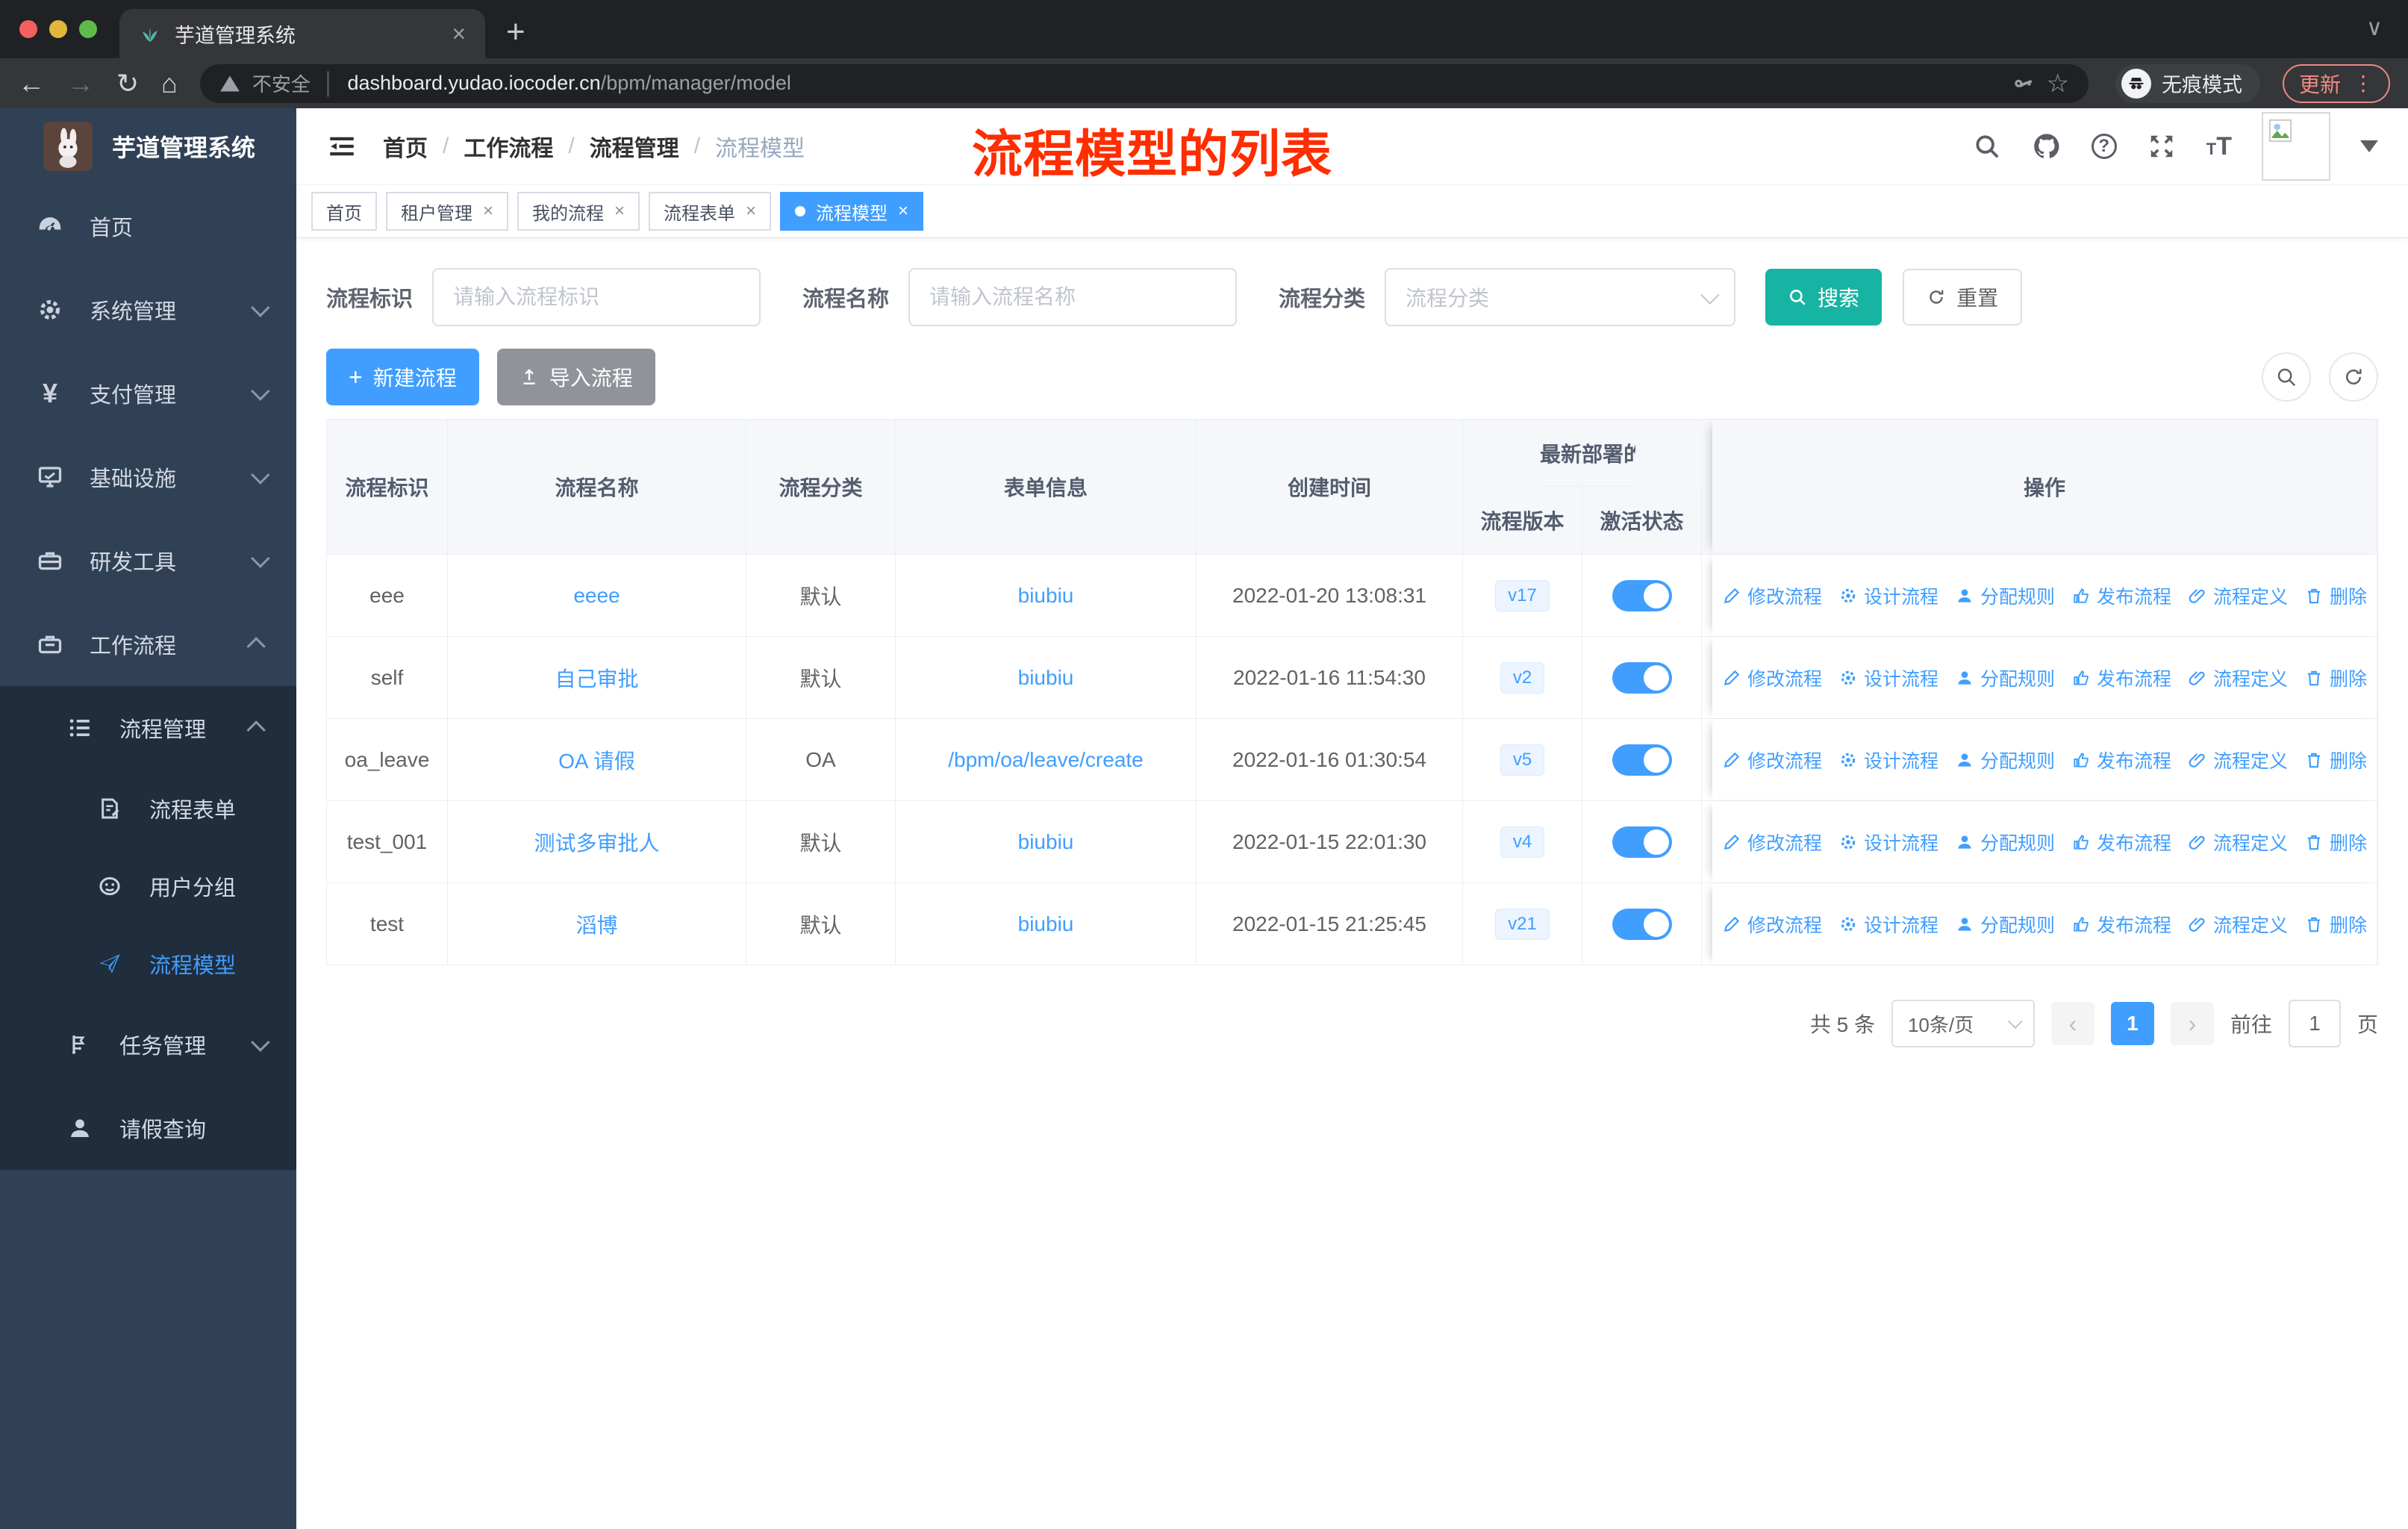 The width and height of the screenshot is (2408, 1529). Describe the element at coordinates (710, 211) in the screenshot. I see `tag-process-form: 流程表单 ×` at that location.